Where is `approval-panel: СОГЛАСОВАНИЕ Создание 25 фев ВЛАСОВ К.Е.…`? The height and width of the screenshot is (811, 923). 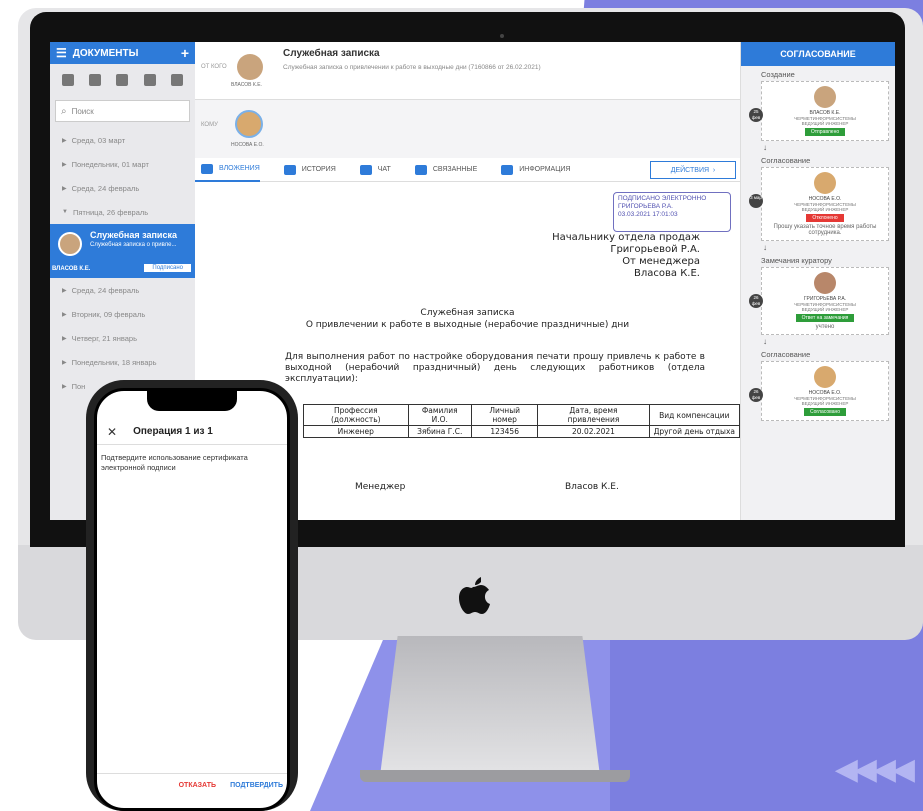 approval-panel: СОГЛАСОВАНИЕ Создание 25 фев ВЛАСОВ К.Е.… is located at coordinates (817, 281).